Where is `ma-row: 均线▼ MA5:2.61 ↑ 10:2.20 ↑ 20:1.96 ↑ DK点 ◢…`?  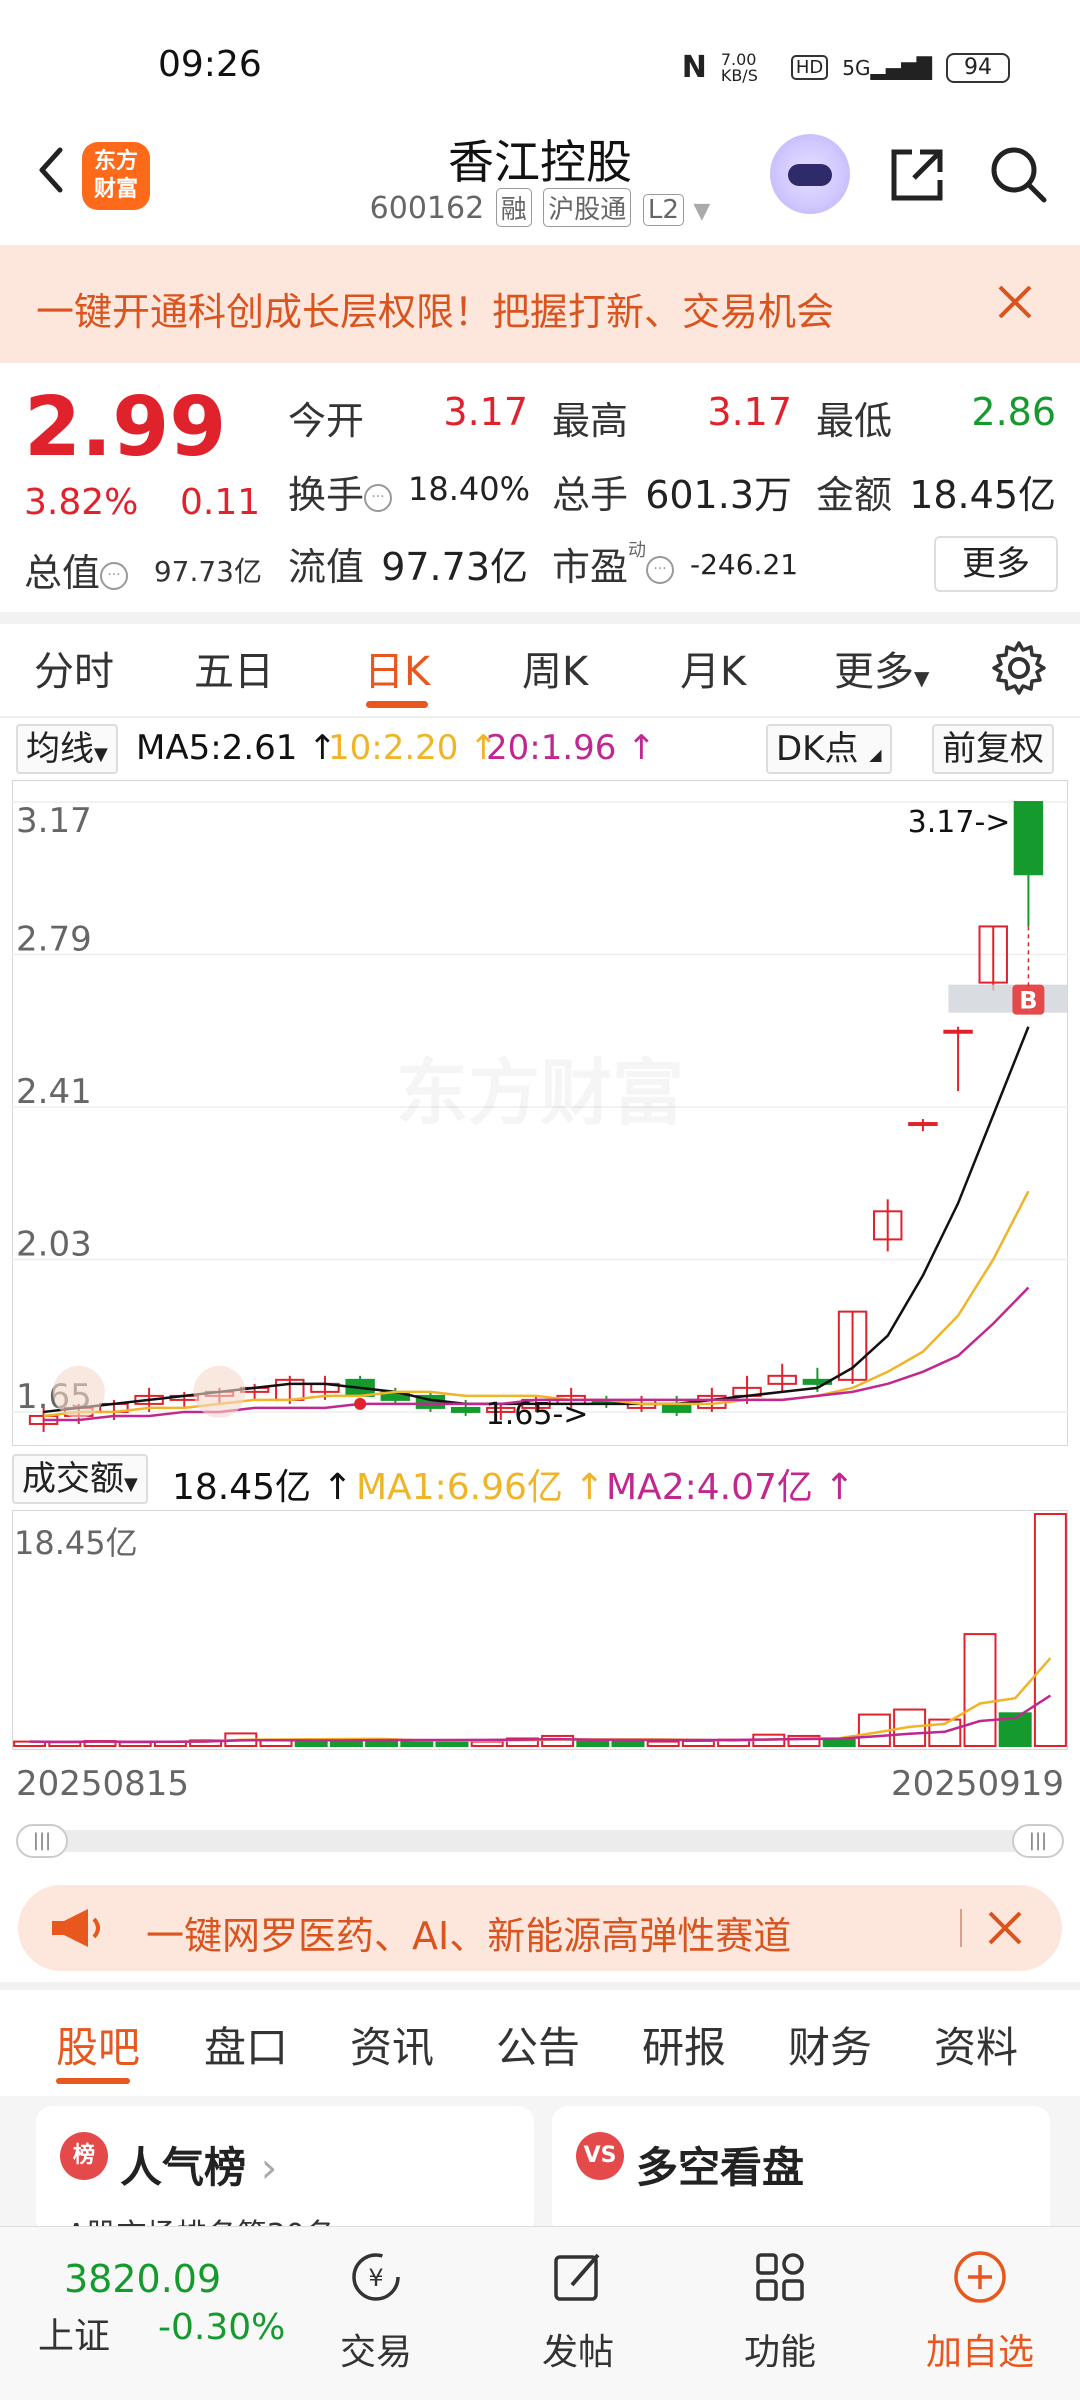 ma-row: 均线▼ MA5:2.61 ↑ 10:2.20 ↑ 20:1.96 ↑ DK点 ◢… is located at coordinates (540, 750).